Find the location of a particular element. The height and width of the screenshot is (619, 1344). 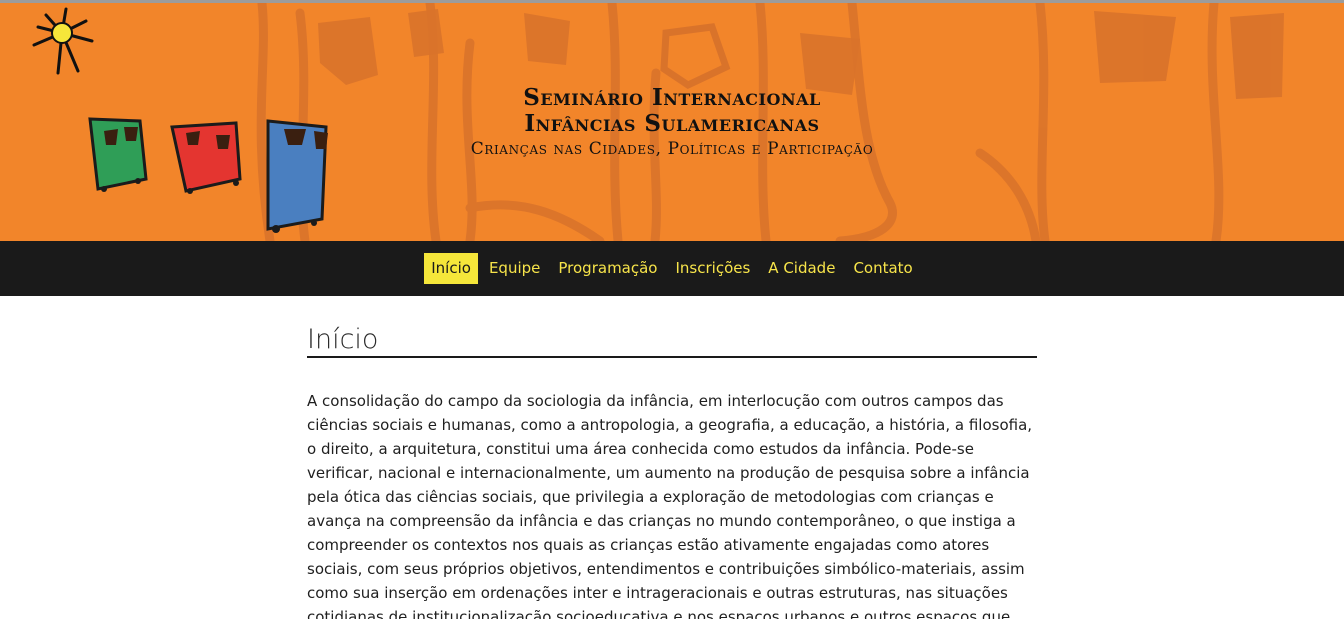

nav-item-inscricoes: Inscrições is located at coordinates (713, 268).